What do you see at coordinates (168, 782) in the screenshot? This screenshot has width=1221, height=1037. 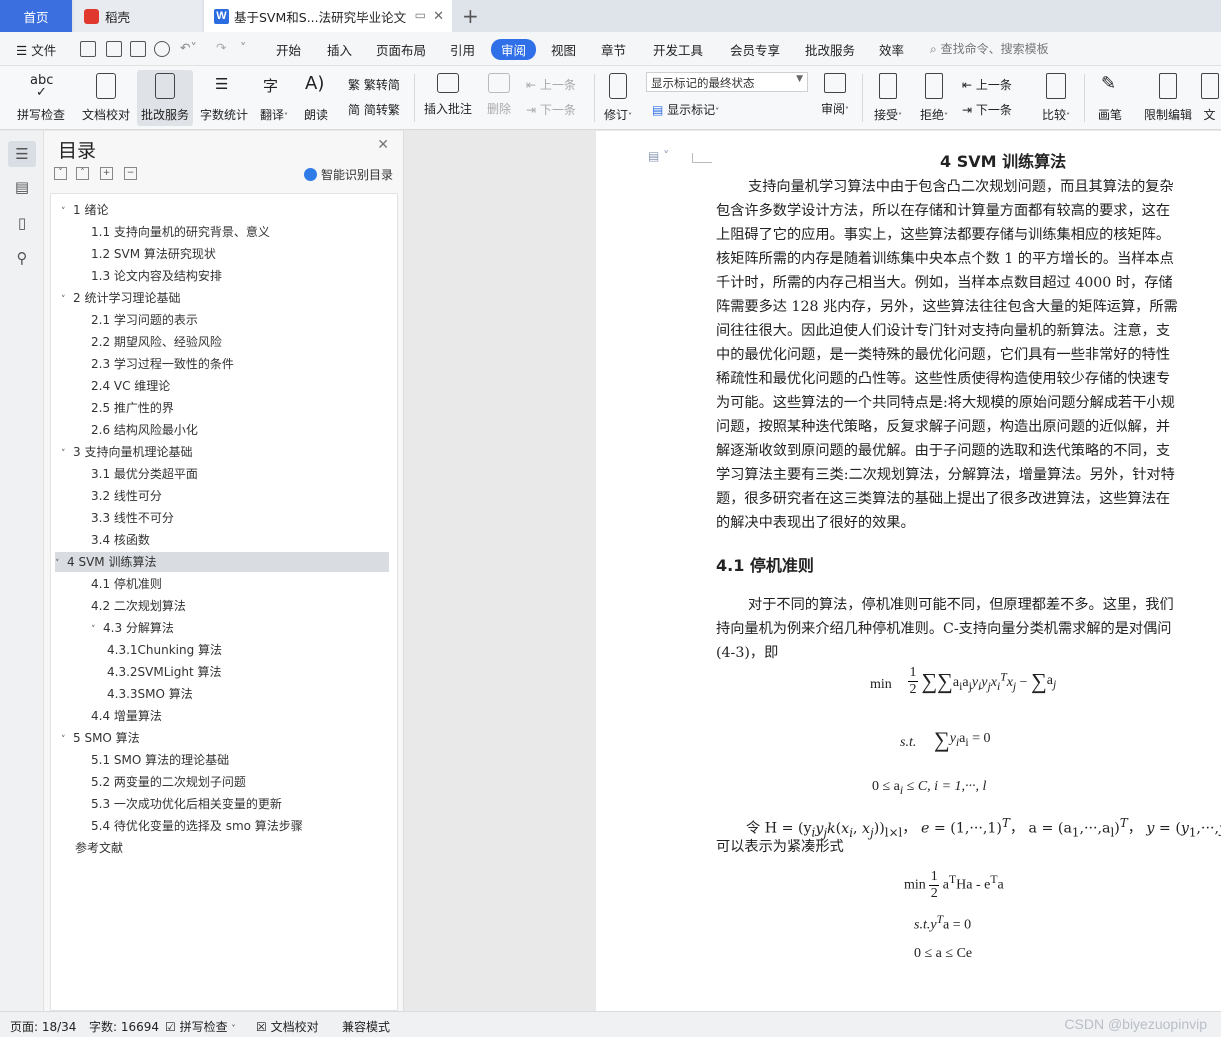 I see `toc-item: 5.2 两变量的二次规划子问题` at bounding box center [168, 782].